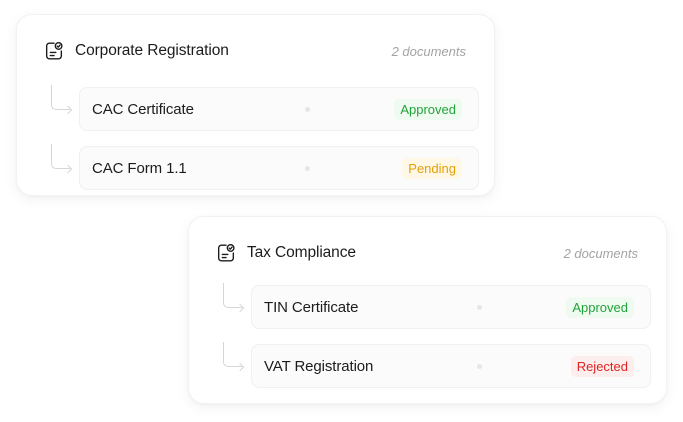 This screenshot has height=422, width=683. Describe the element at coordinates (602, 366) in the screenshot. I see `status-badge: Rejected` at that location.